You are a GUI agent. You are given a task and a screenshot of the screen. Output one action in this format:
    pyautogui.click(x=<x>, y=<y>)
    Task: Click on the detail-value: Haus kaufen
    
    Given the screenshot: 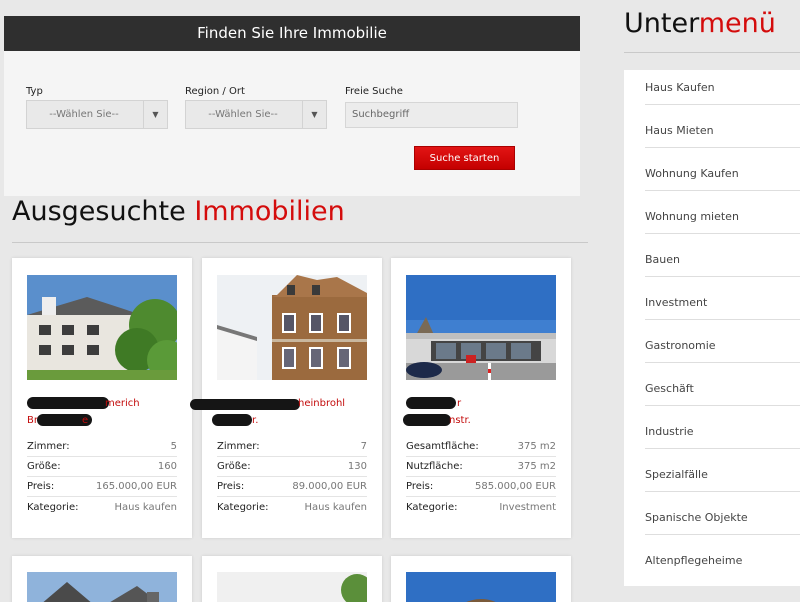 What is the action you would take?
    pyautogui.click(x=145, y=507)
    